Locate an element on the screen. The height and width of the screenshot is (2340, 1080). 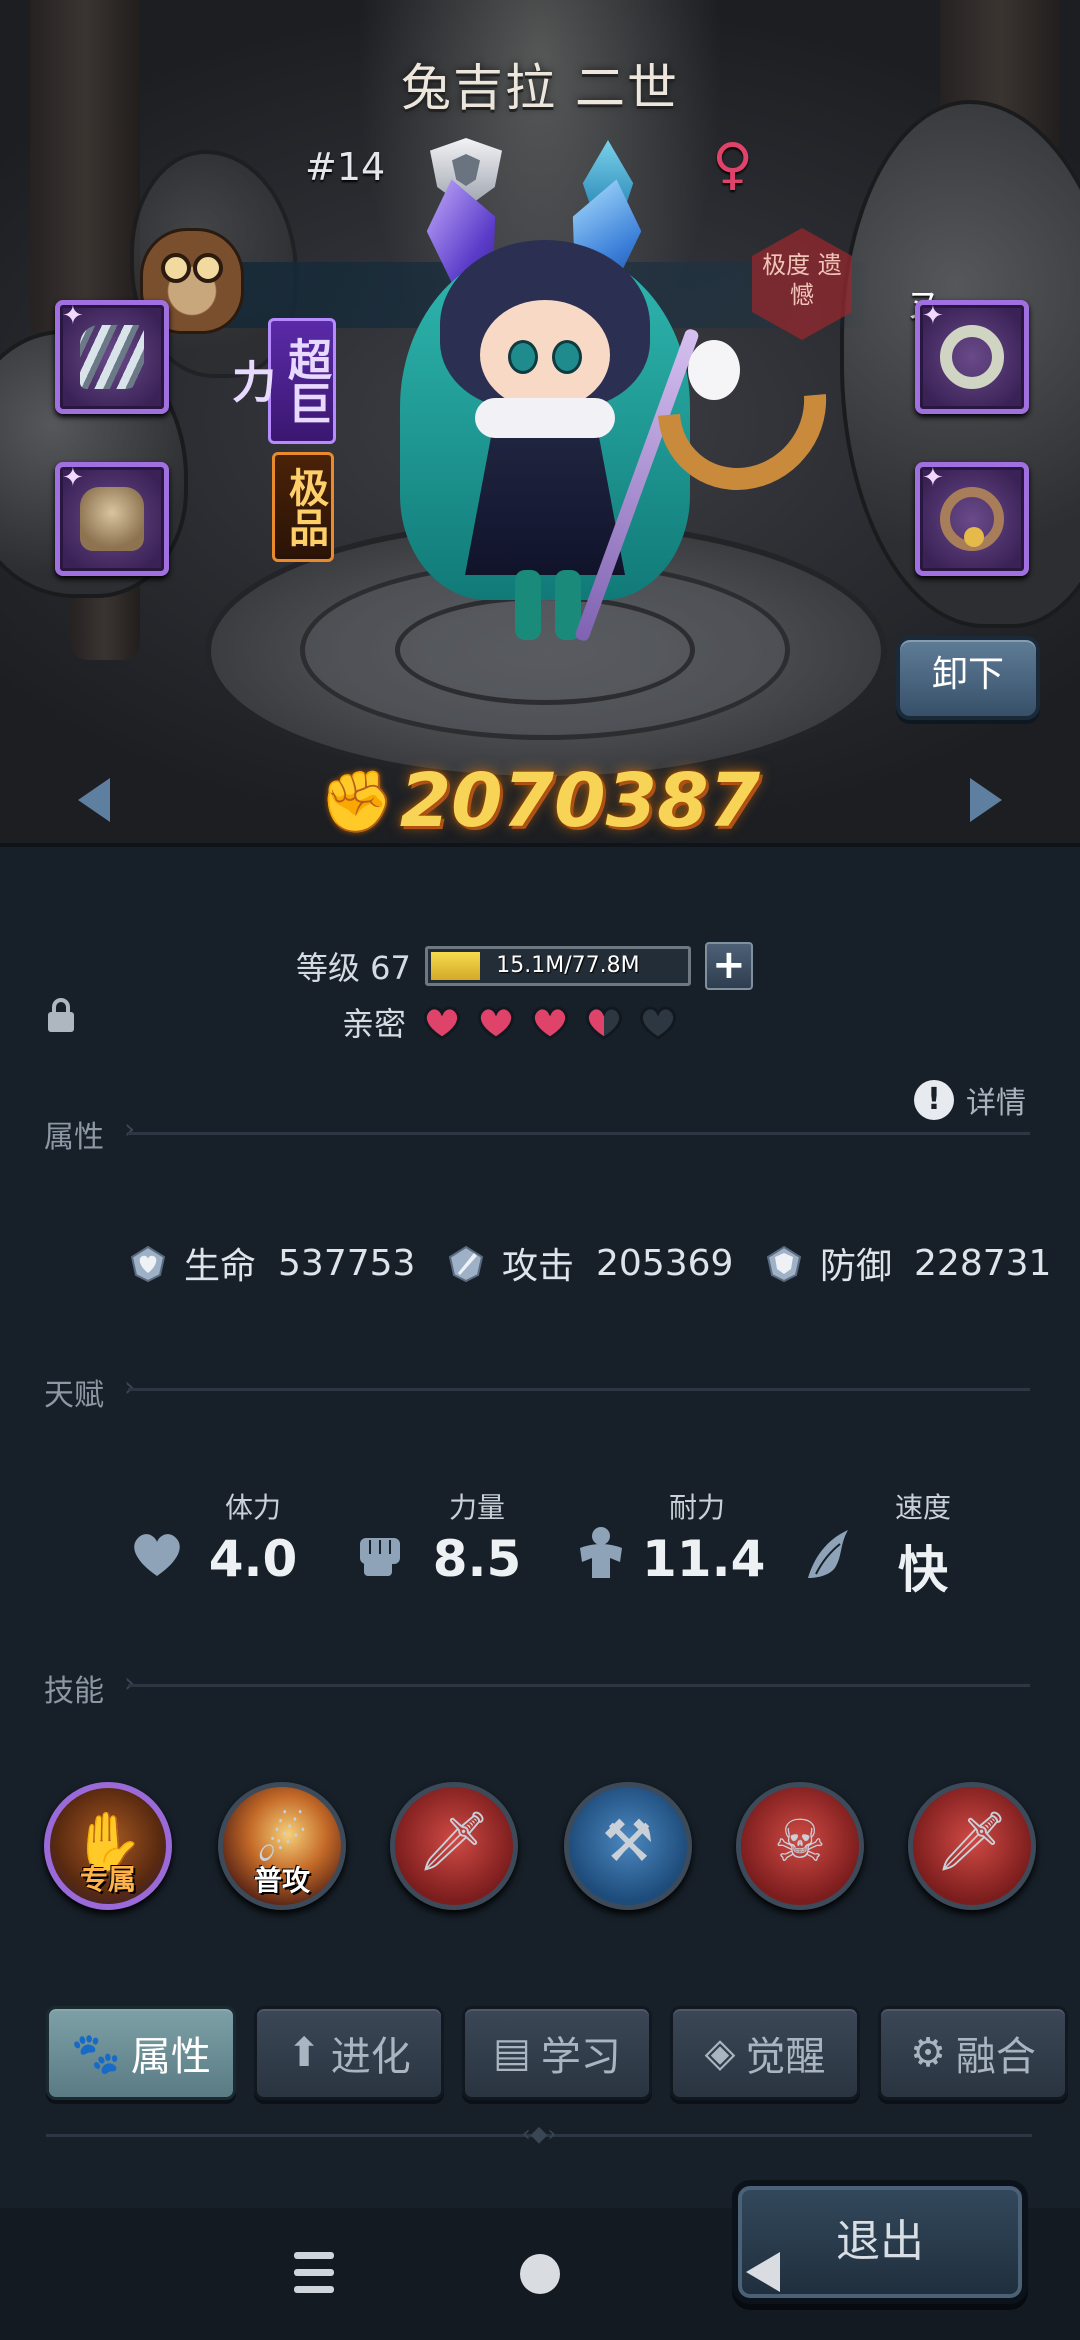
intimacy-label: 亲密 is located at coordinates (374, 1024).